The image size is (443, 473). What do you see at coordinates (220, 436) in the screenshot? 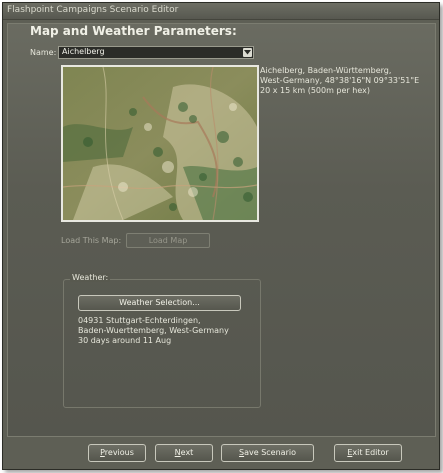
I see `footer-divider` at bounding box center [220, 436].